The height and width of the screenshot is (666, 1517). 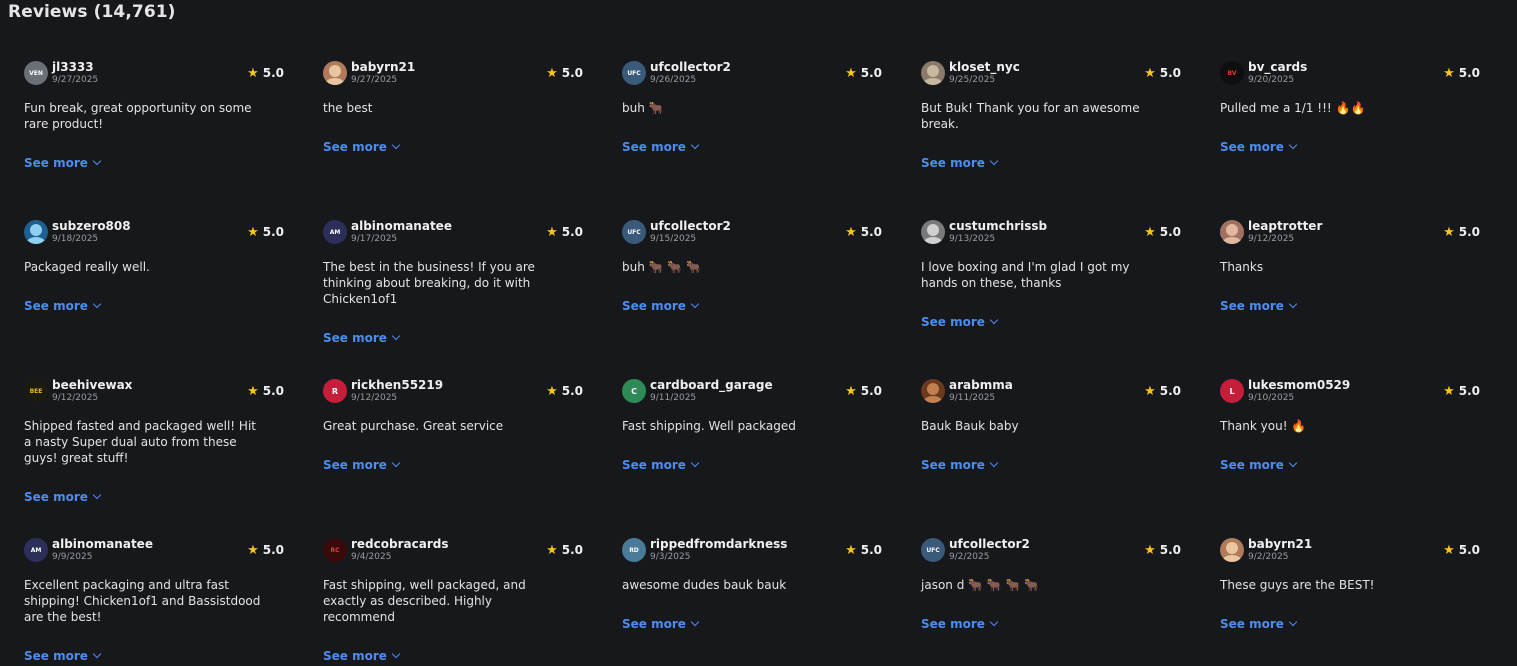 What do you see at coordinates (374, 239) in the screenshot?
I see `review-date: 9/17/2025` at bounding box center [374, 239].